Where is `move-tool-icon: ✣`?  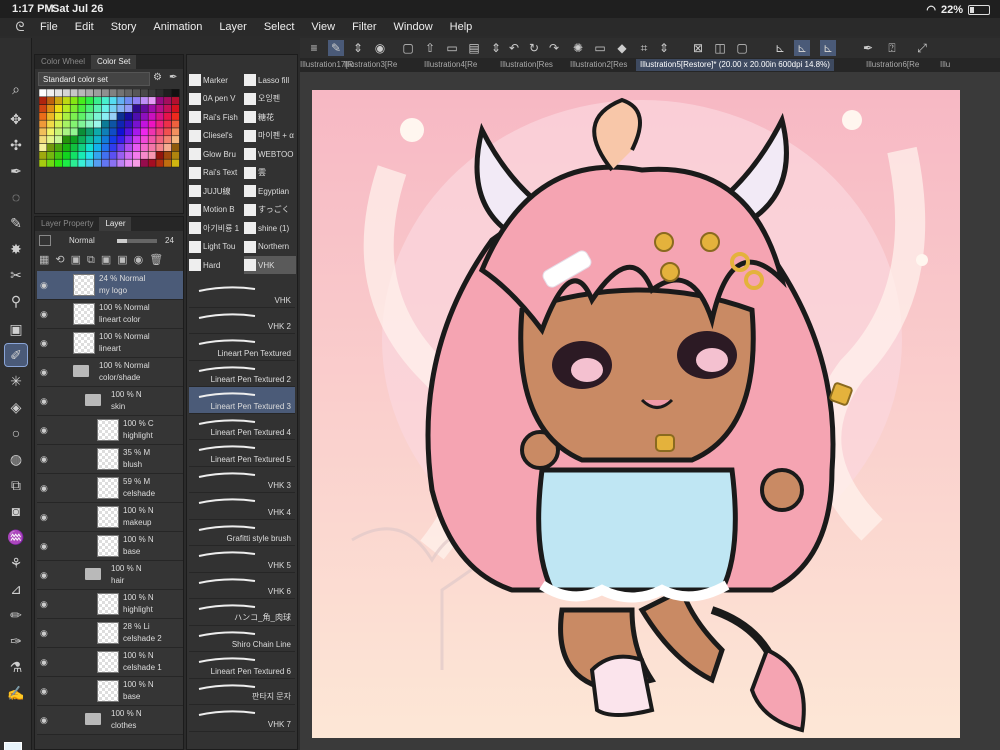
move-tool-icon: ✣ is located at coordinates (16, 145).